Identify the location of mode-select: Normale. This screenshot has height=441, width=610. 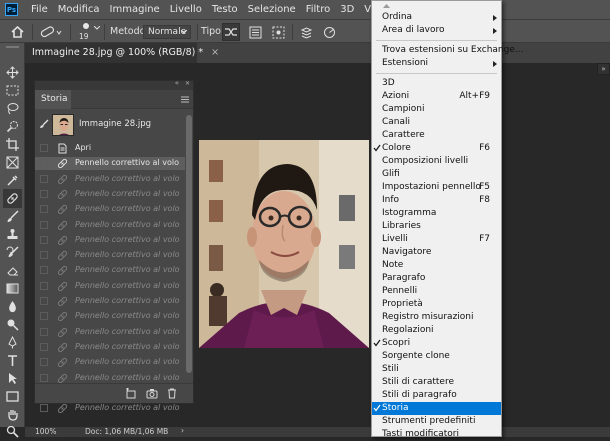
(167, 32).